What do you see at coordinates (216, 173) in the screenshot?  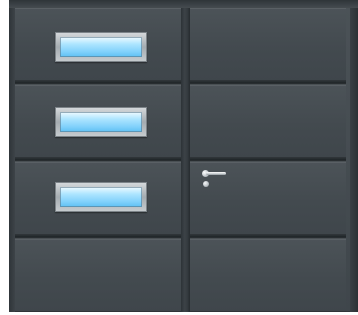 I see `handle-lever` at bounding box center [216, 173].